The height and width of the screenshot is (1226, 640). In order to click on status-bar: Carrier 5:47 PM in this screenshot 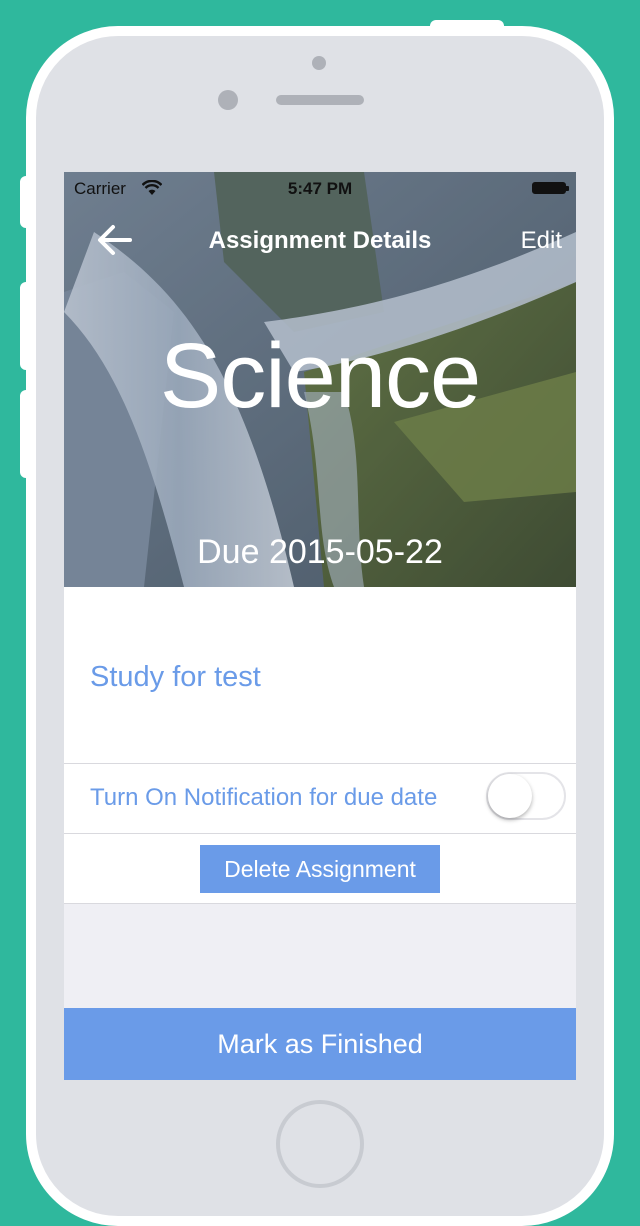, I will do `click(320, 189)`.